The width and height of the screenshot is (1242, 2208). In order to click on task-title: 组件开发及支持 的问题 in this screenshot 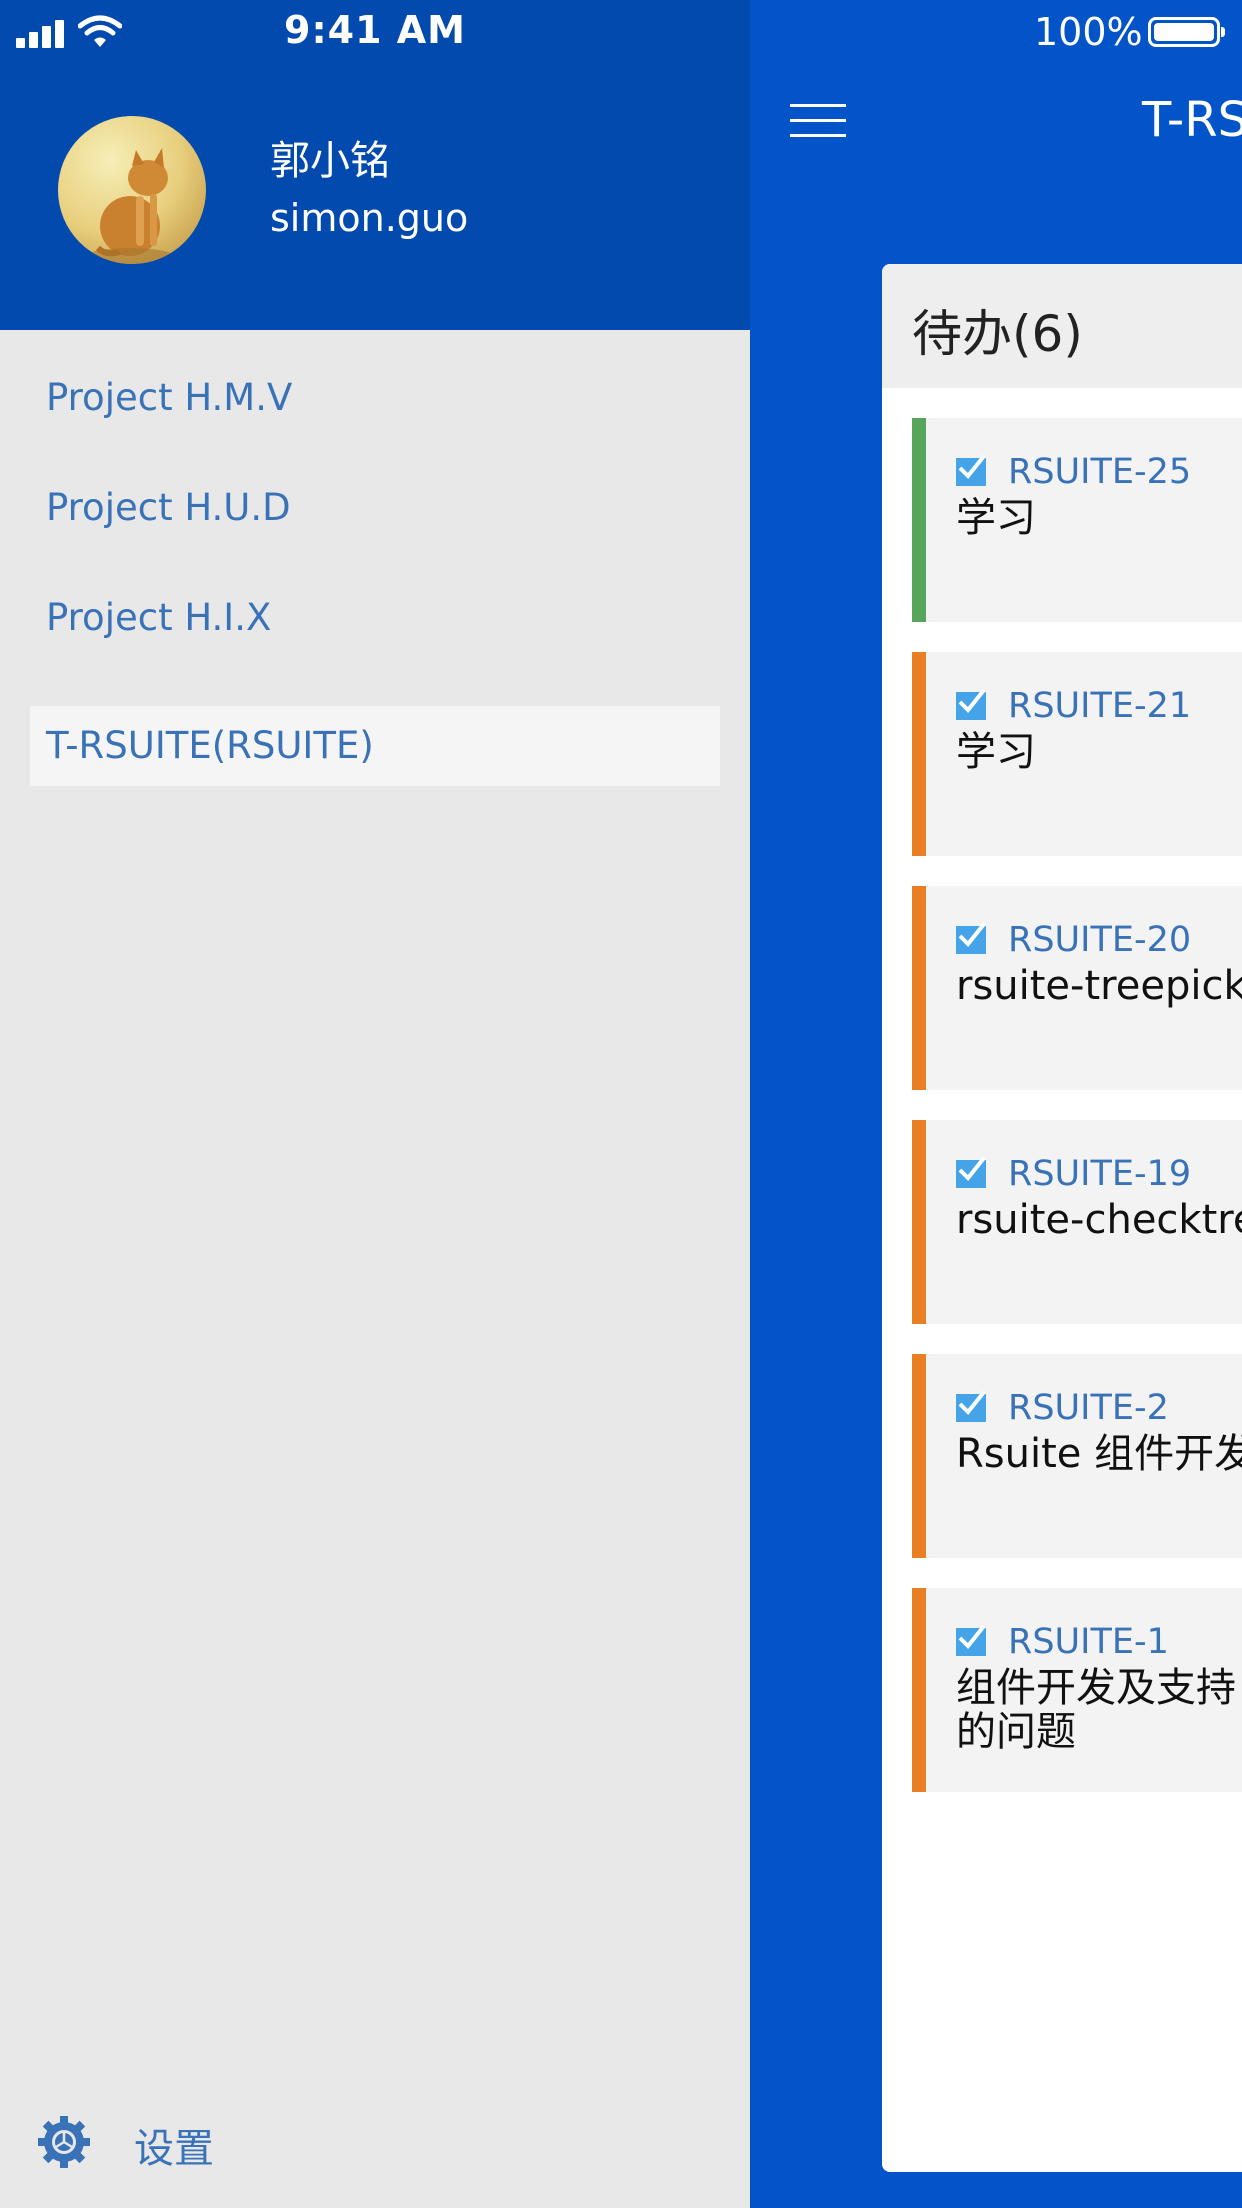, I will do `click(1096, 1710)`.